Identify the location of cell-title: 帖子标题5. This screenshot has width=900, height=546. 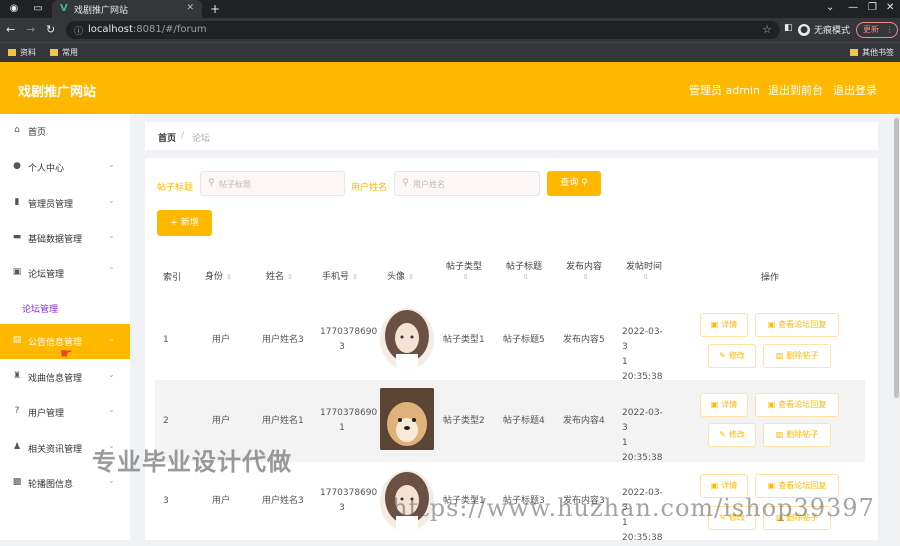
(524, 340).